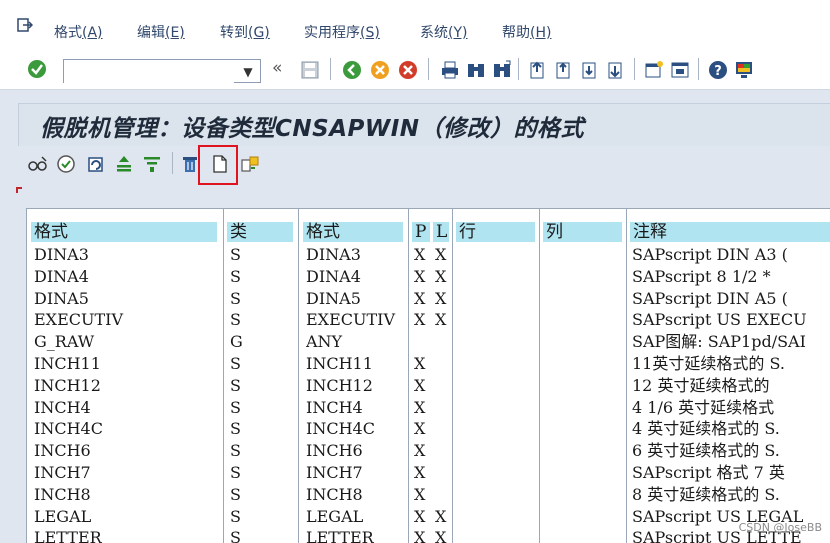 The image size is (830, 543). I want to click on check-icon, so click(66, 164).